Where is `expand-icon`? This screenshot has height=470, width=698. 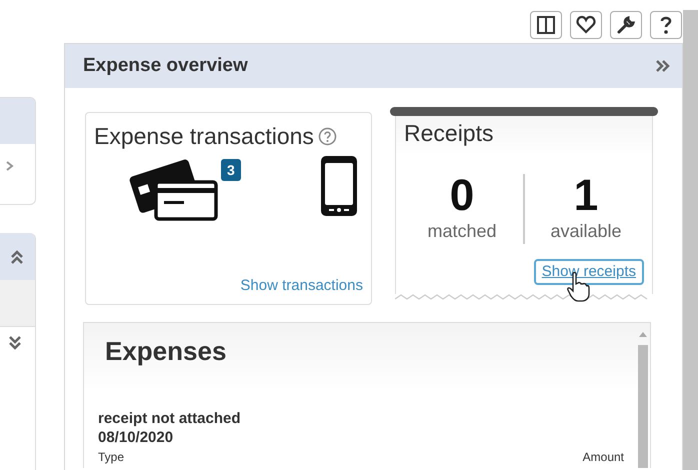
expand-icon is located at coordinates (663, 66).